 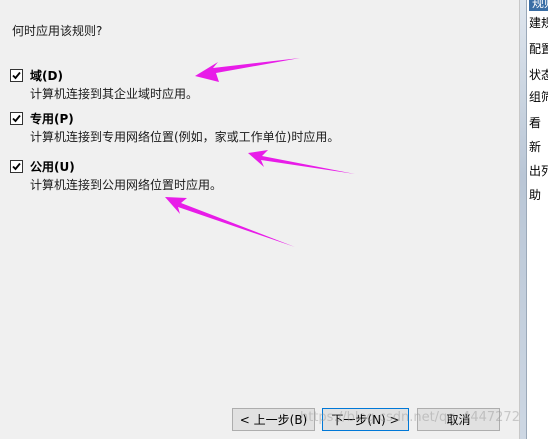 What do you see at coordinates (126, 185) in the screenshot?
I see `public-description: 计算机连接到公用网络位置时应用。` at bounding box center [126, 185].